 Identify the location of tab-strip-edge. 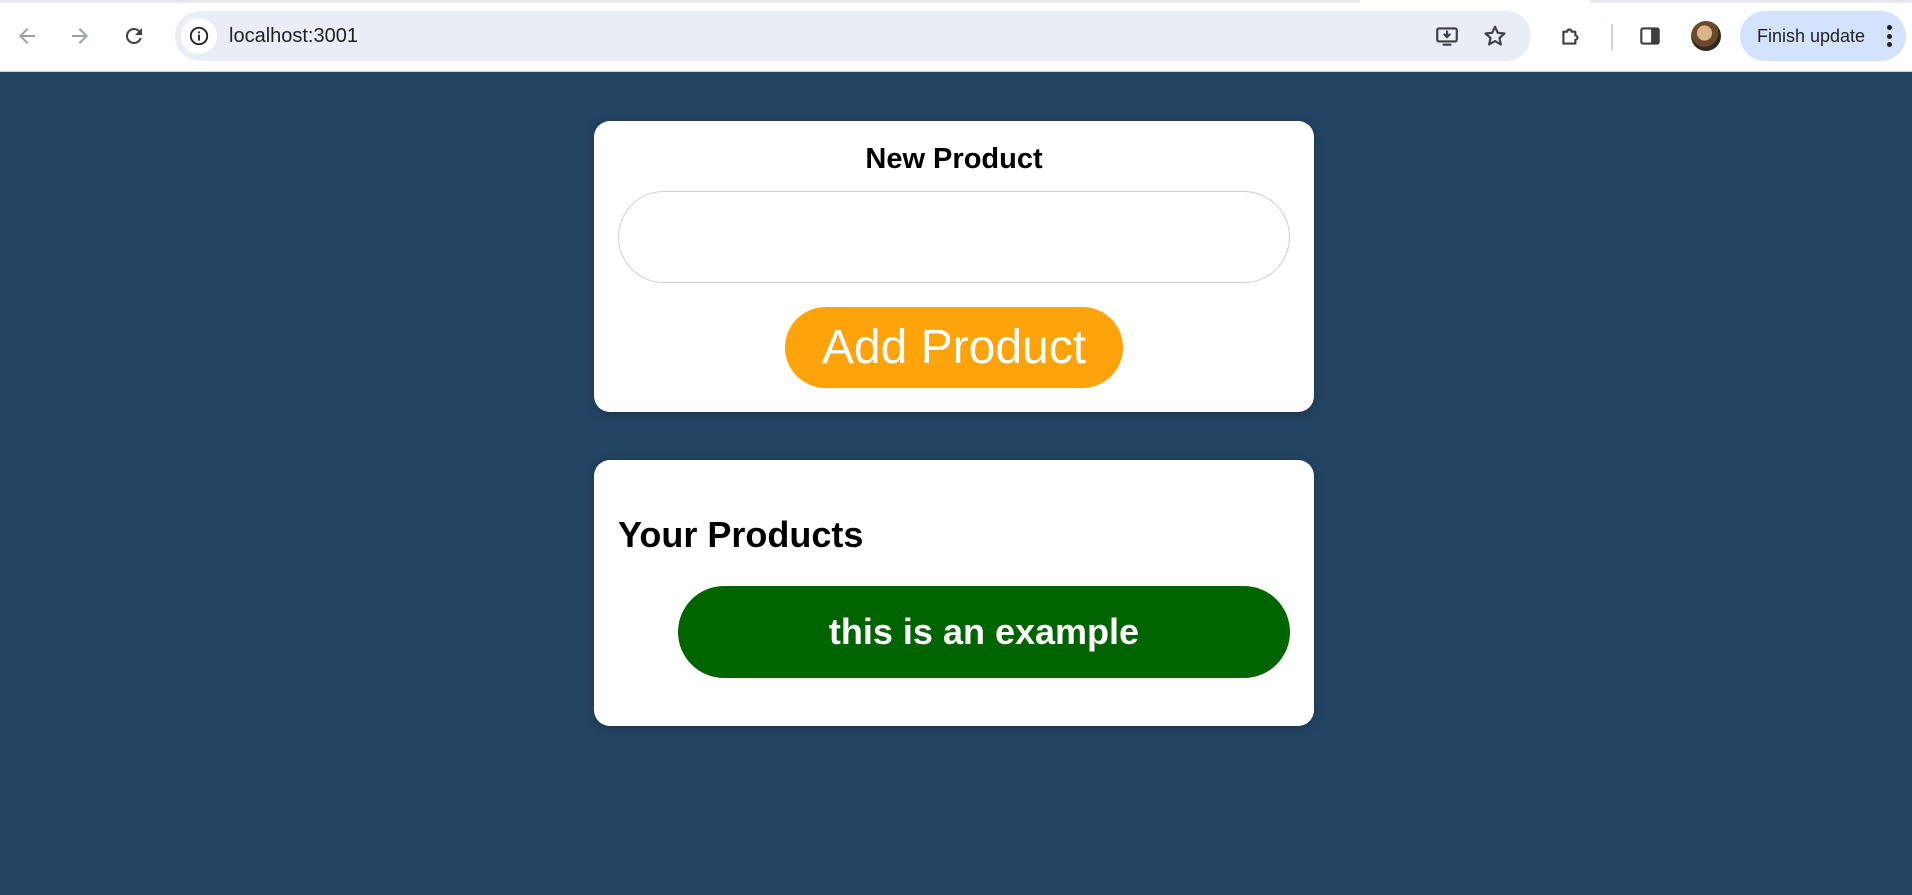
(680, 1).